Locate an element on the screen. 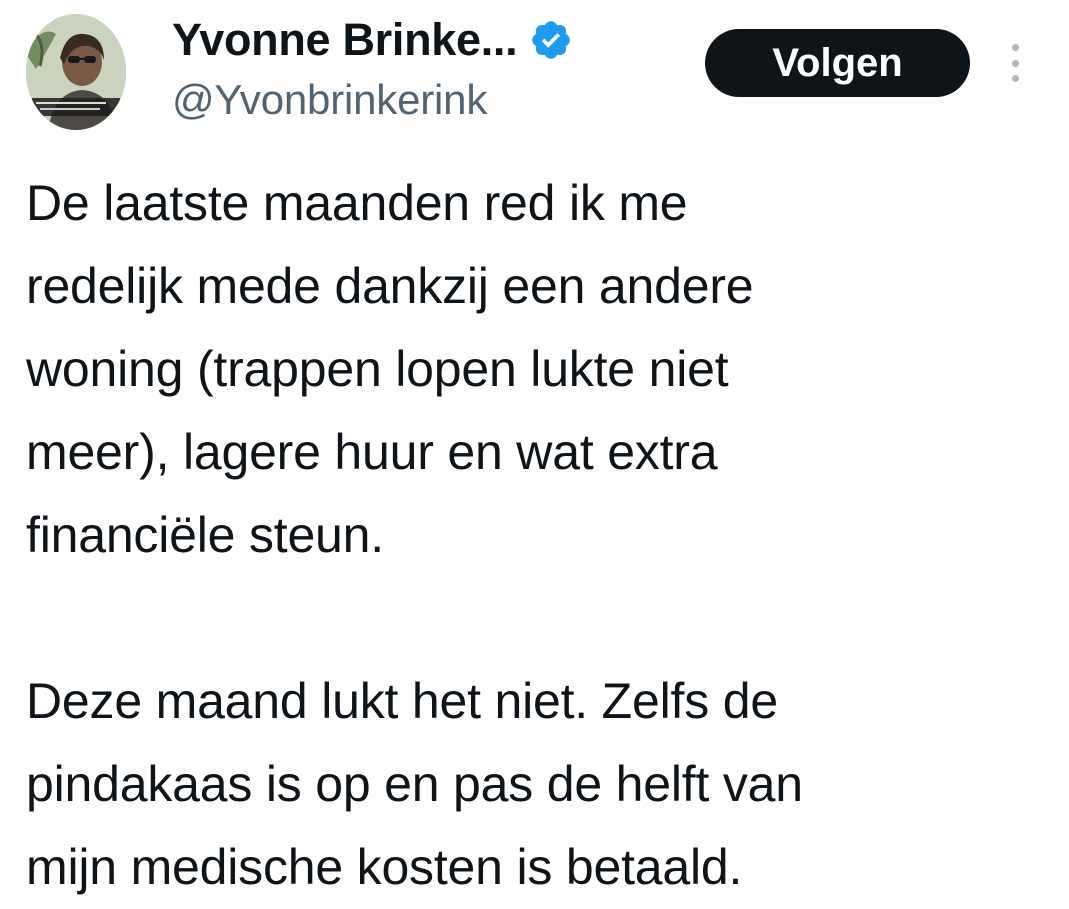 The width and height of the screenshot is (1069, 909). tweet-line: Deze maand lukt het niet. Zelfs de is located at coordinates (402, 701).